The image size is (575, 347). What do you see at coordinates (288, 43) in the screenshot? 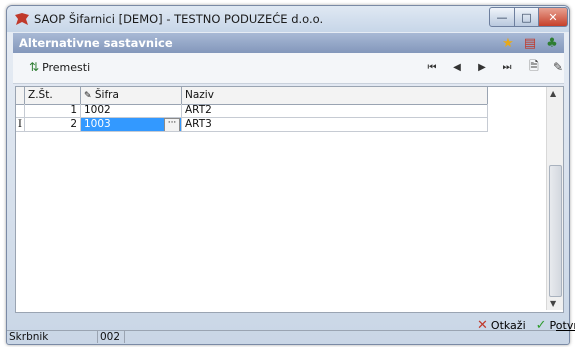
I see `panel-header: Alternativne sastavnice ★ ▤ ♣` at bounding box center [288, 43].